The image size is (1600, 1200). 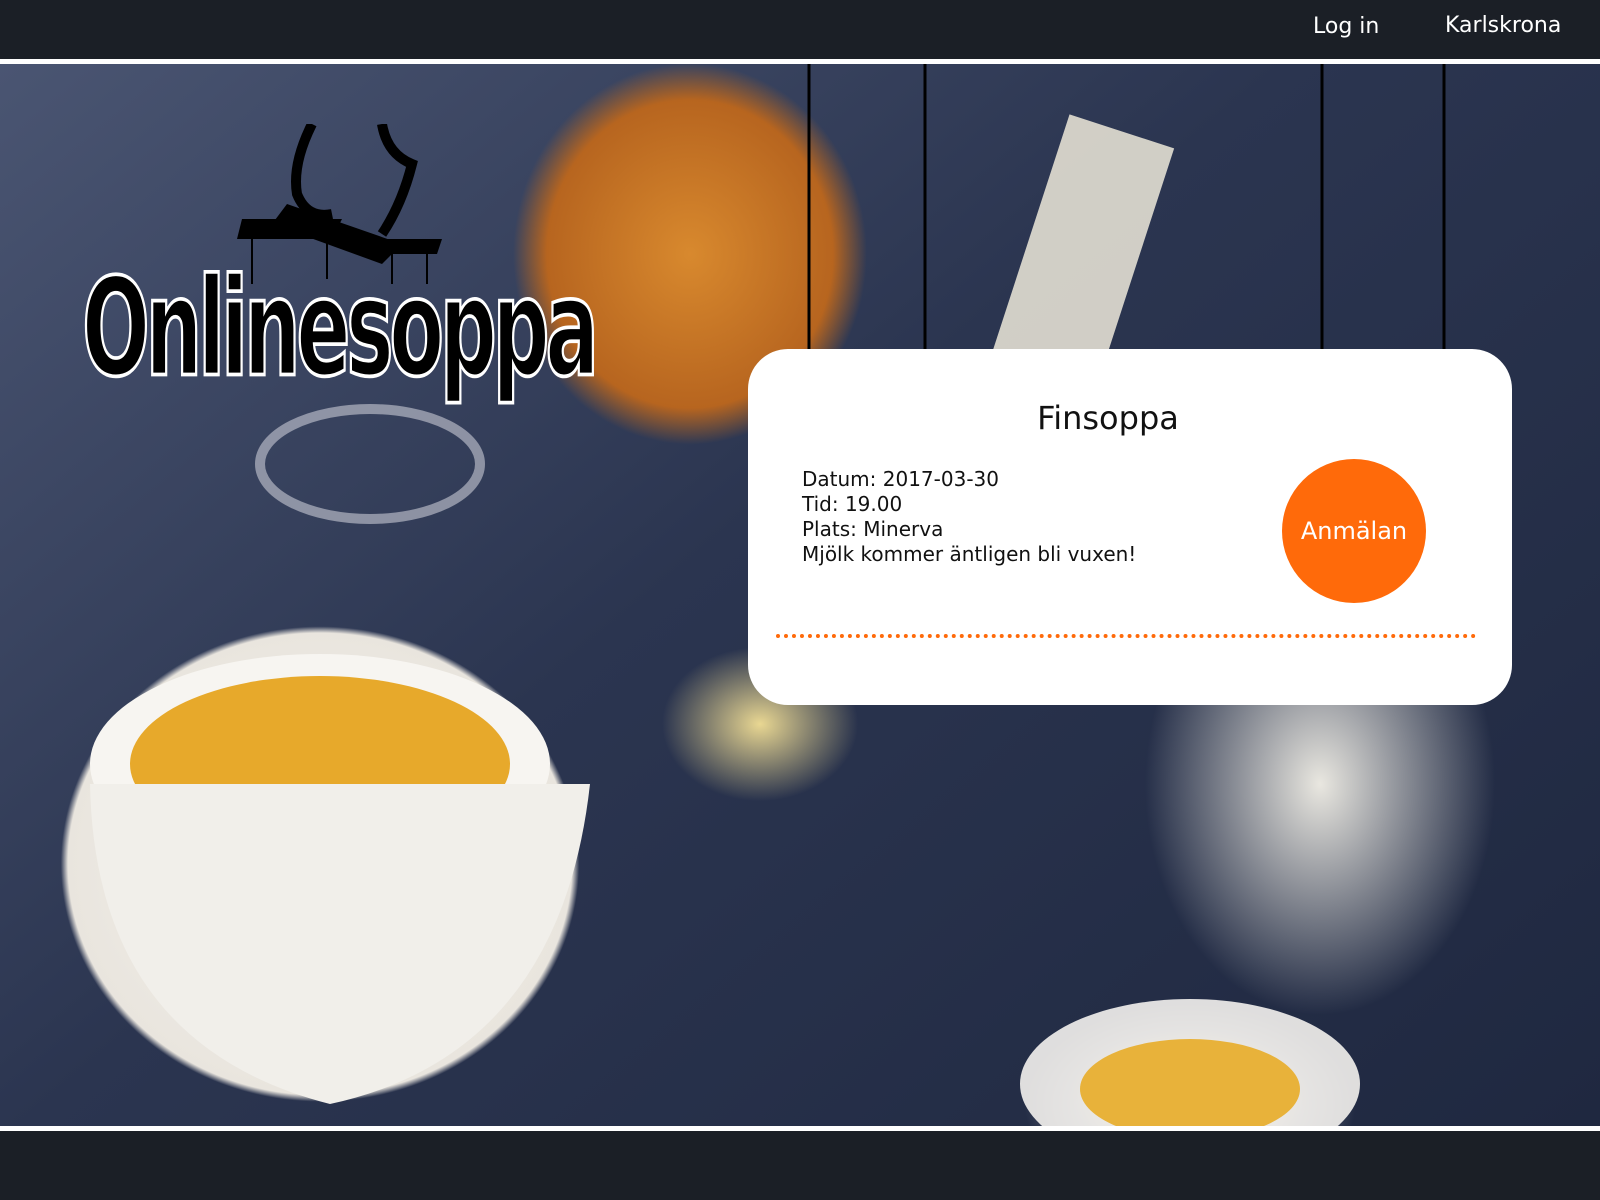 I want to click on signup-button: Anmälan, so click(x=1354, y=531).